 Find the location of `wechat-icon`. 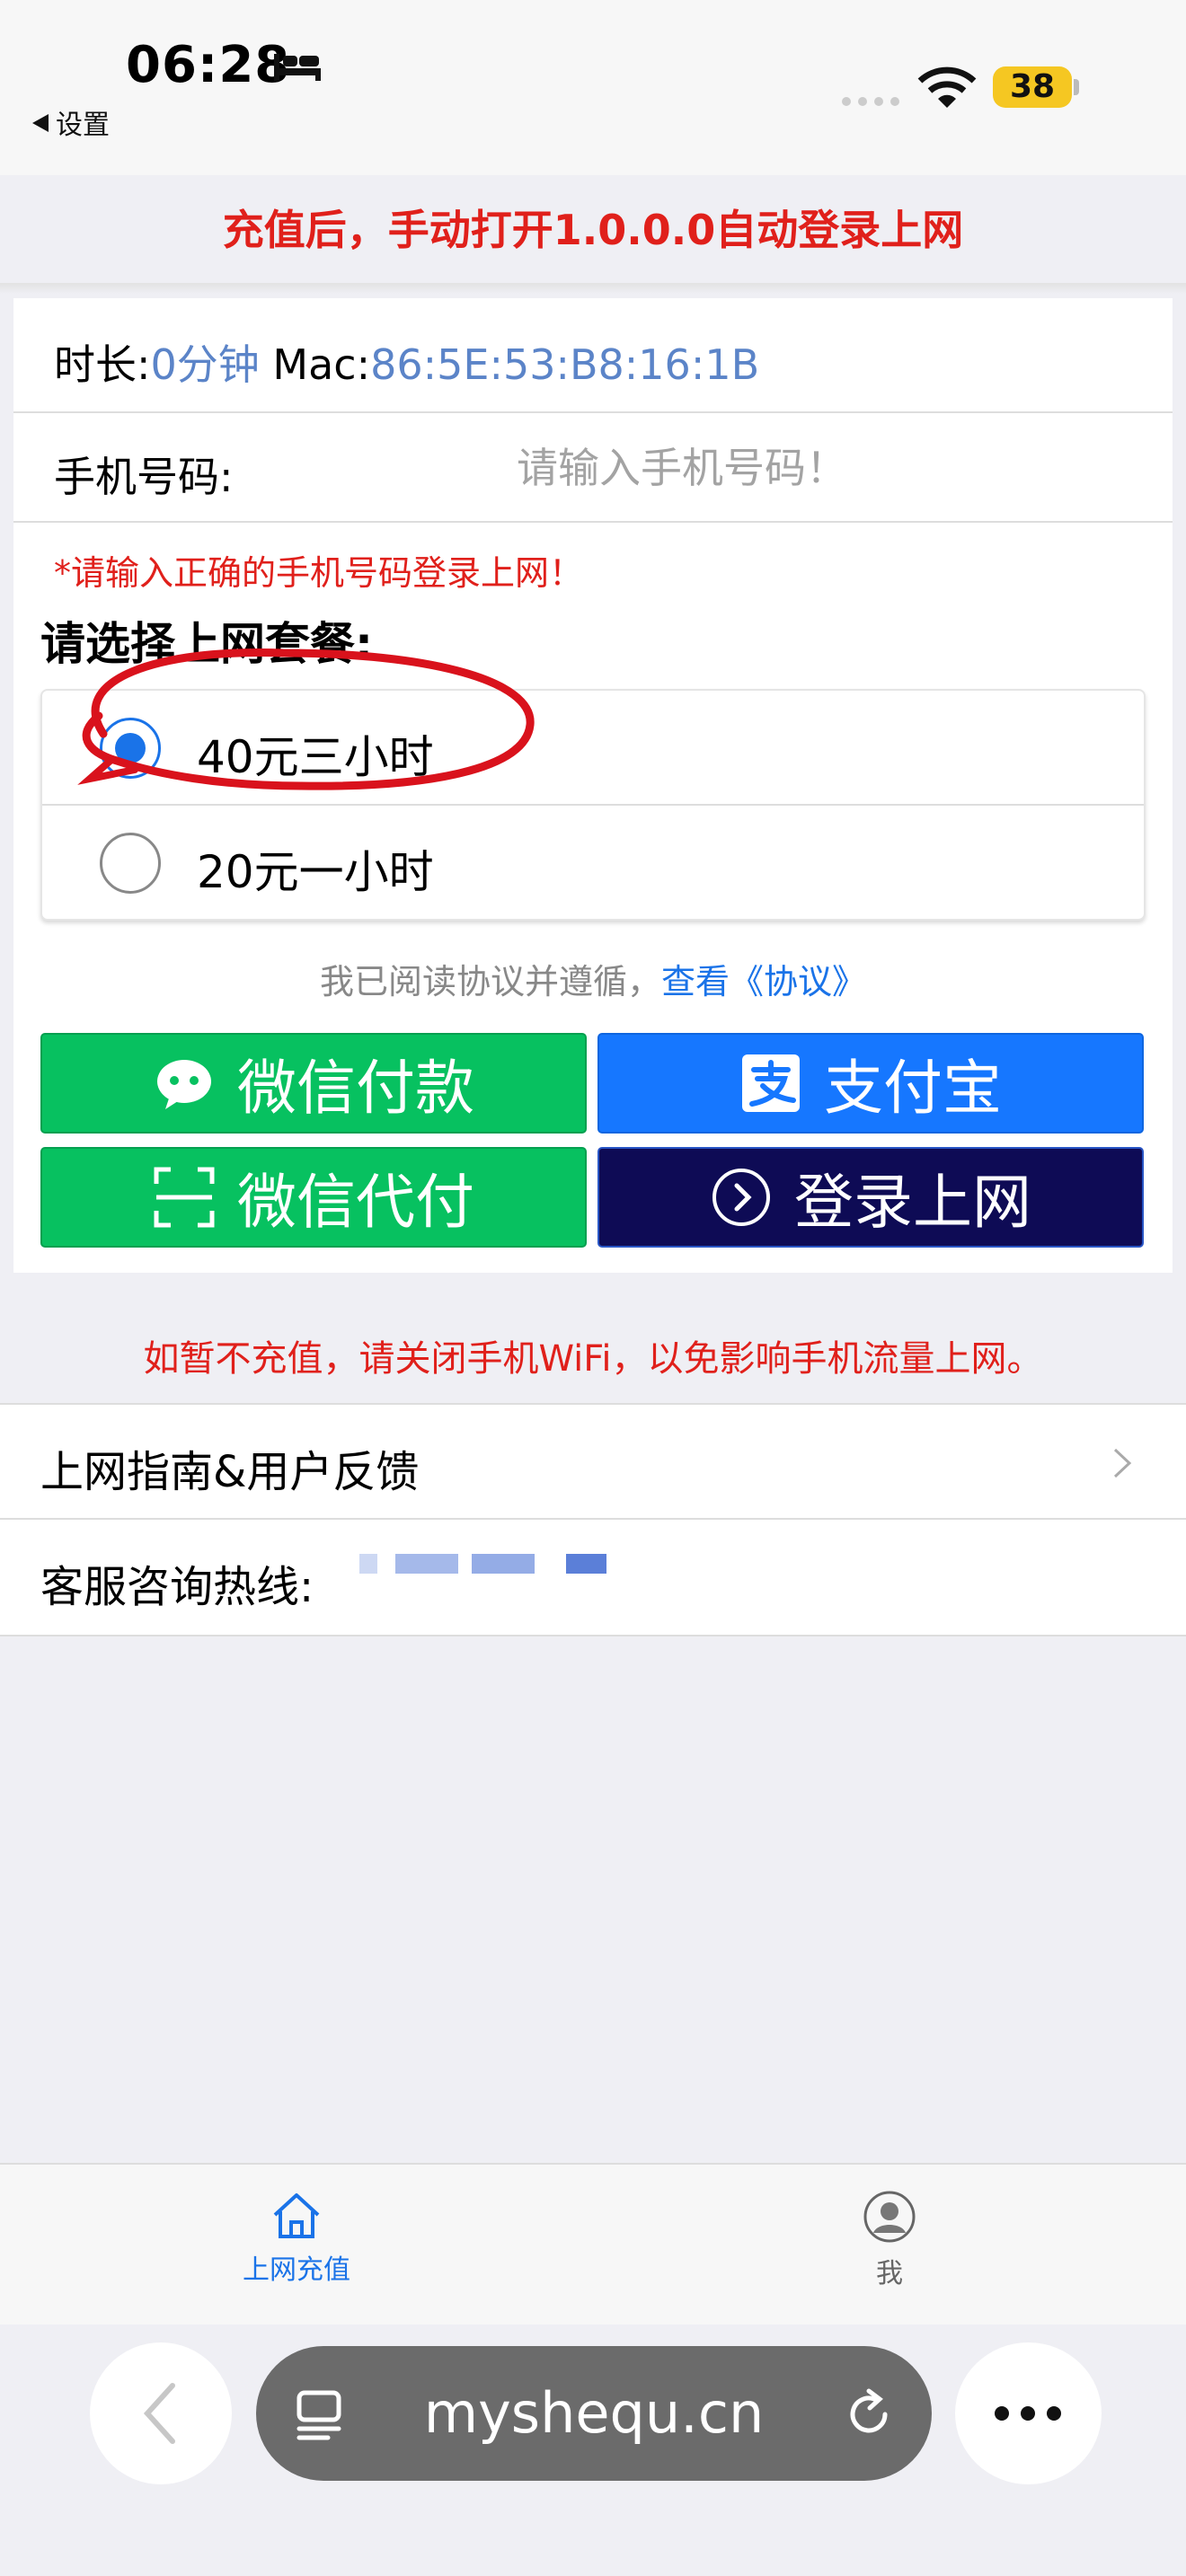

wechat-icon is located at coordinates (184, 1084).